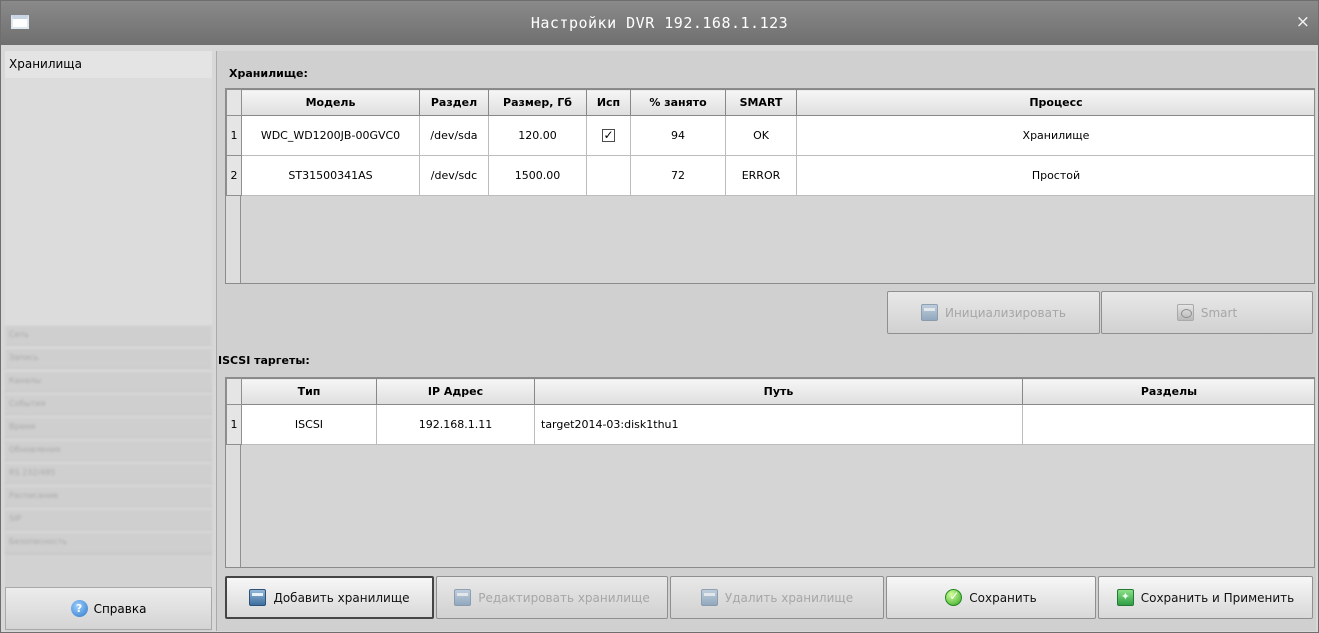 The image size is (1319, 633). I want to click on help-icon: ?, so click(79, 608).